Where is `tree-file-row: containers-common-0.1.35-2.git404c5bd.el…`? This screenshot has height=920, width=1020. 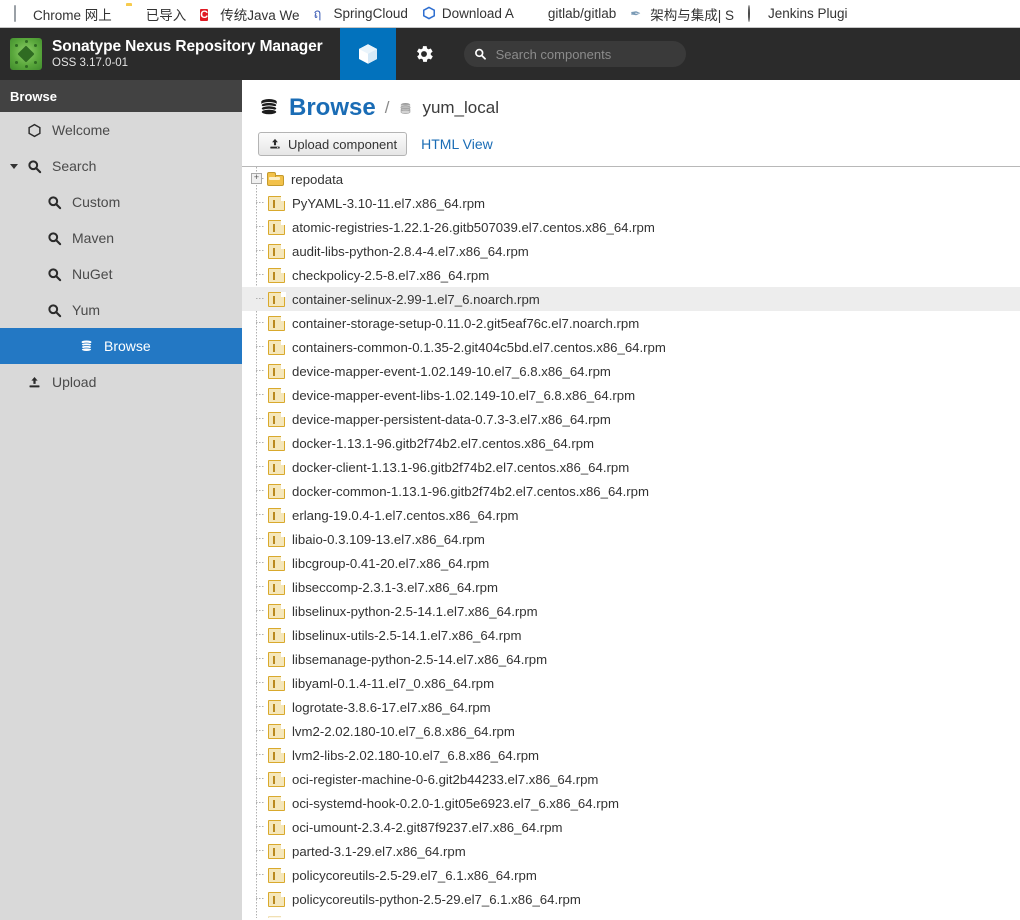 tree-file-row: containers-common-0.1.35-2.git404c5bd.el… is located at coordinates (631, 347).